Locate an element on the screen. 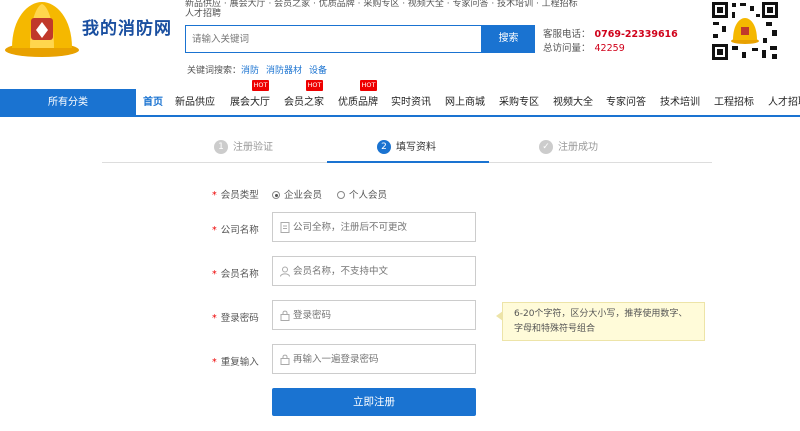 This screenshot has height=431, width=800. step-label: 注册成功 is located at coordinates (578, 147).